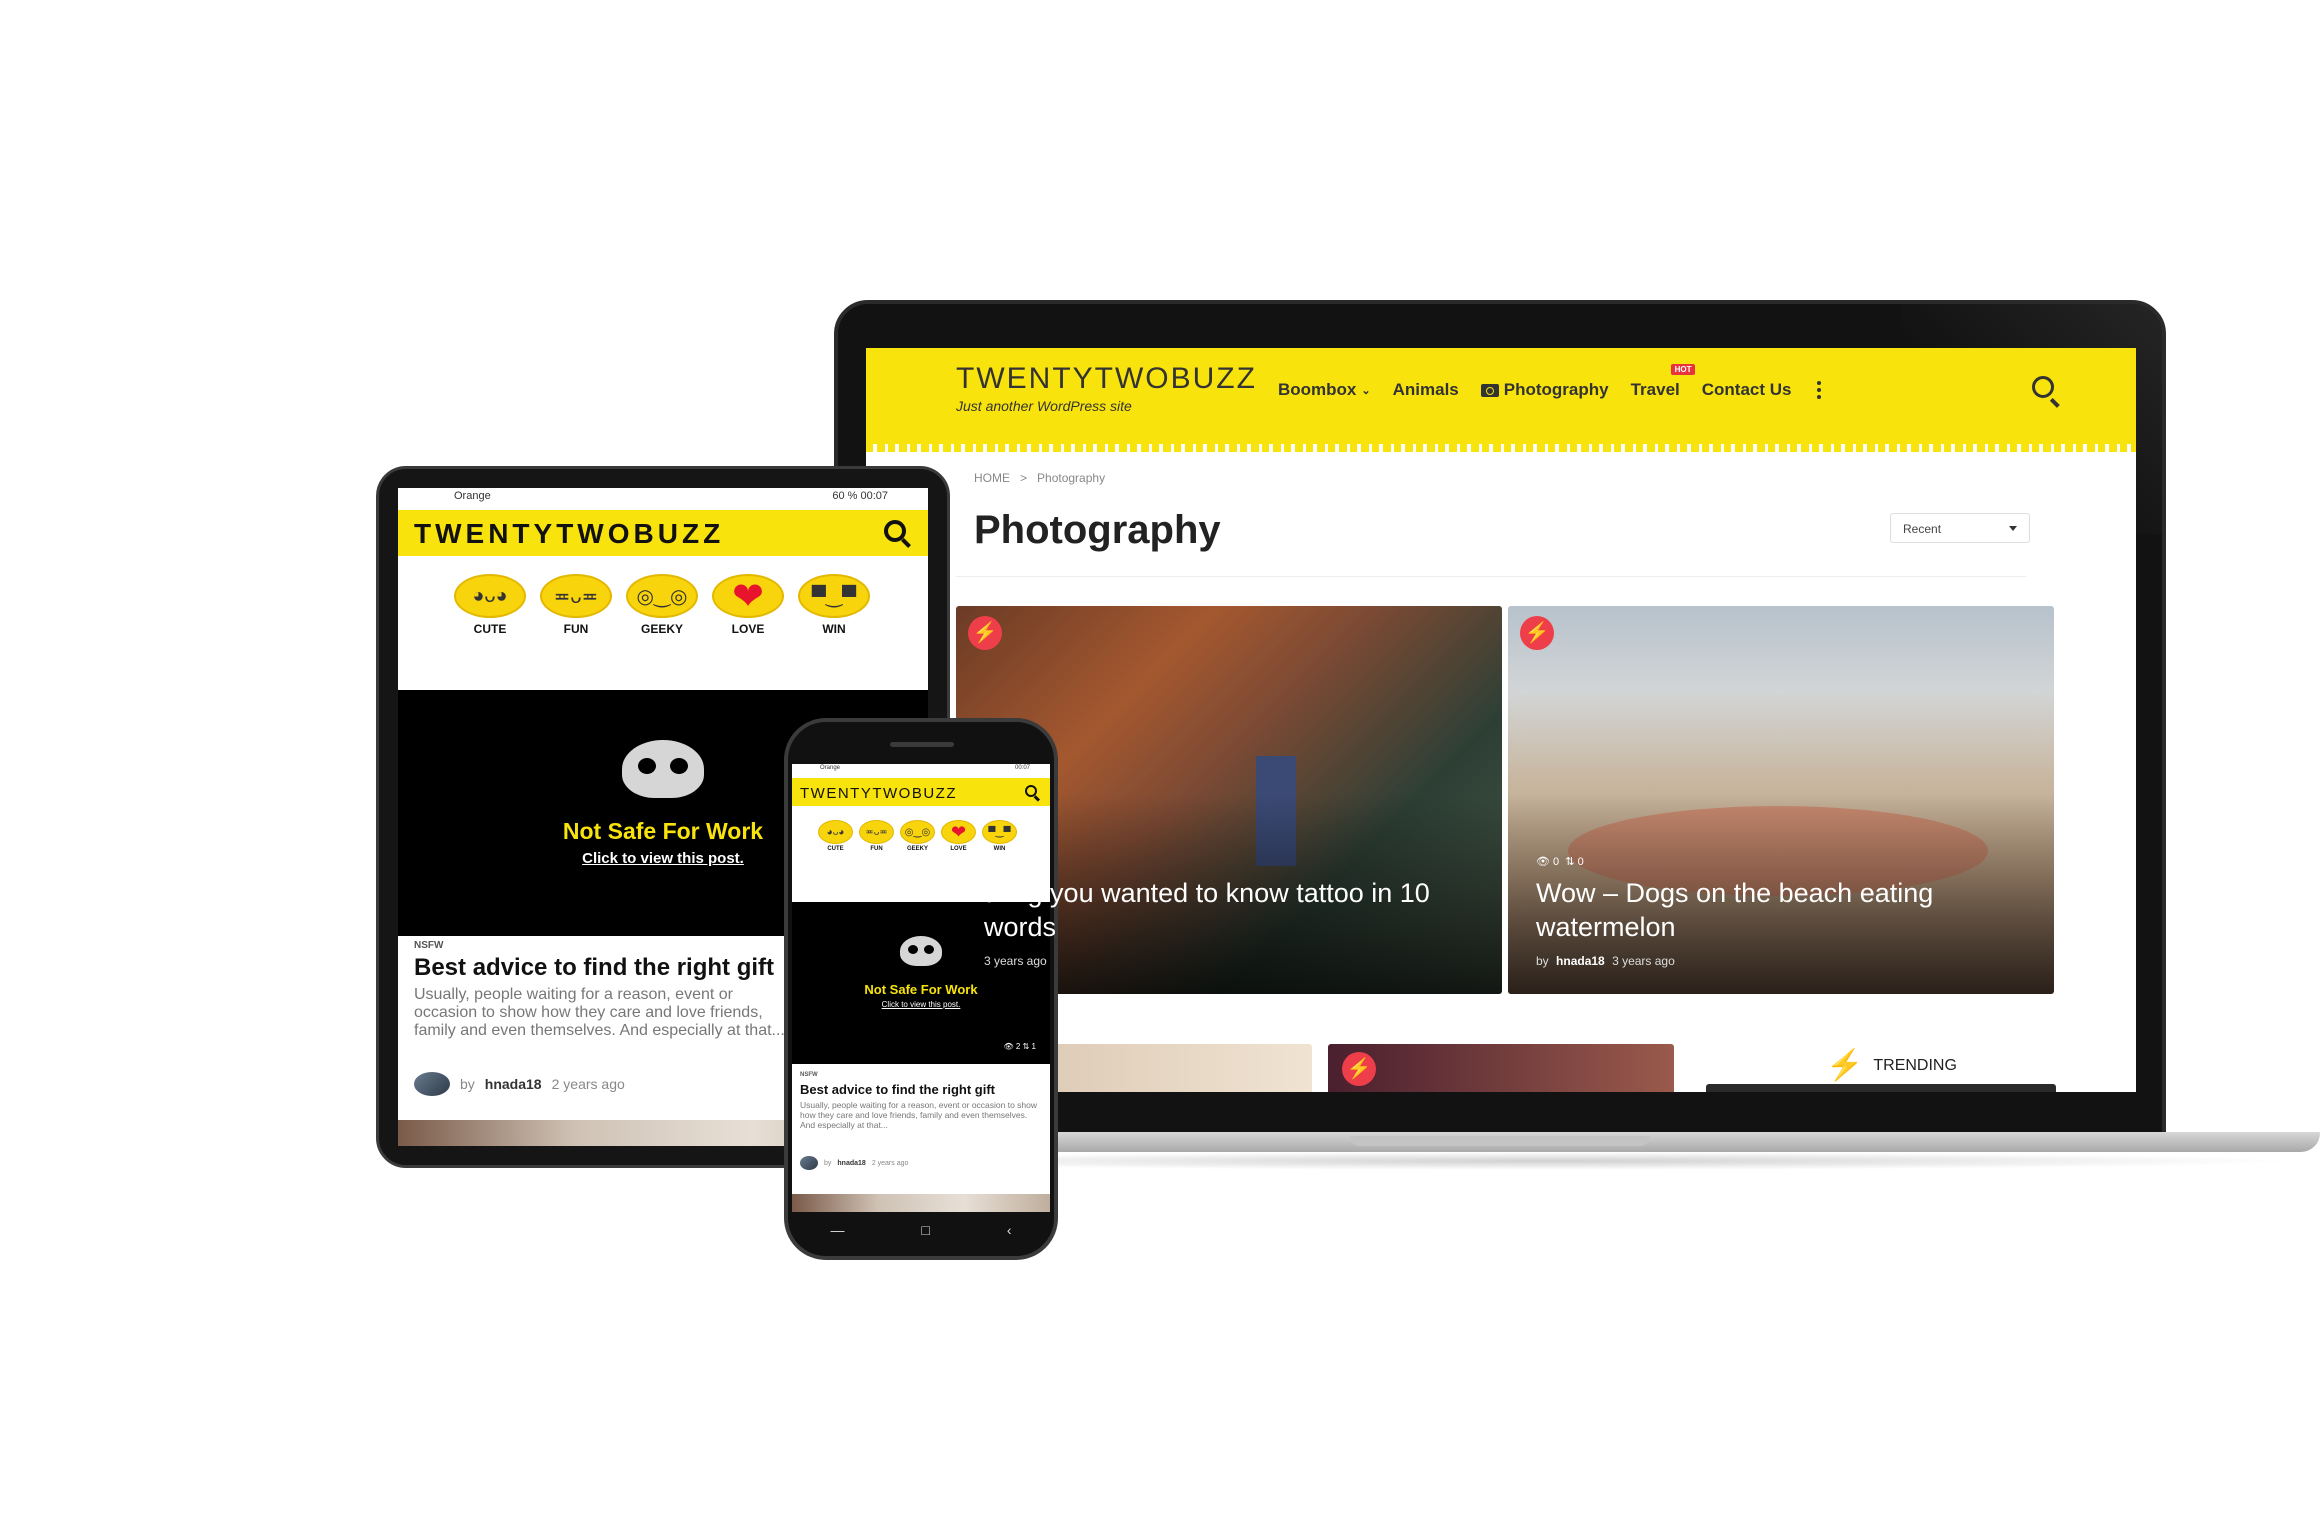 The image size is (2320, 1538). What do you see at coordinates (1009, 1230) in the screenshot?
I see `back-icon: ‹` at bounding box center [1009, 1230].